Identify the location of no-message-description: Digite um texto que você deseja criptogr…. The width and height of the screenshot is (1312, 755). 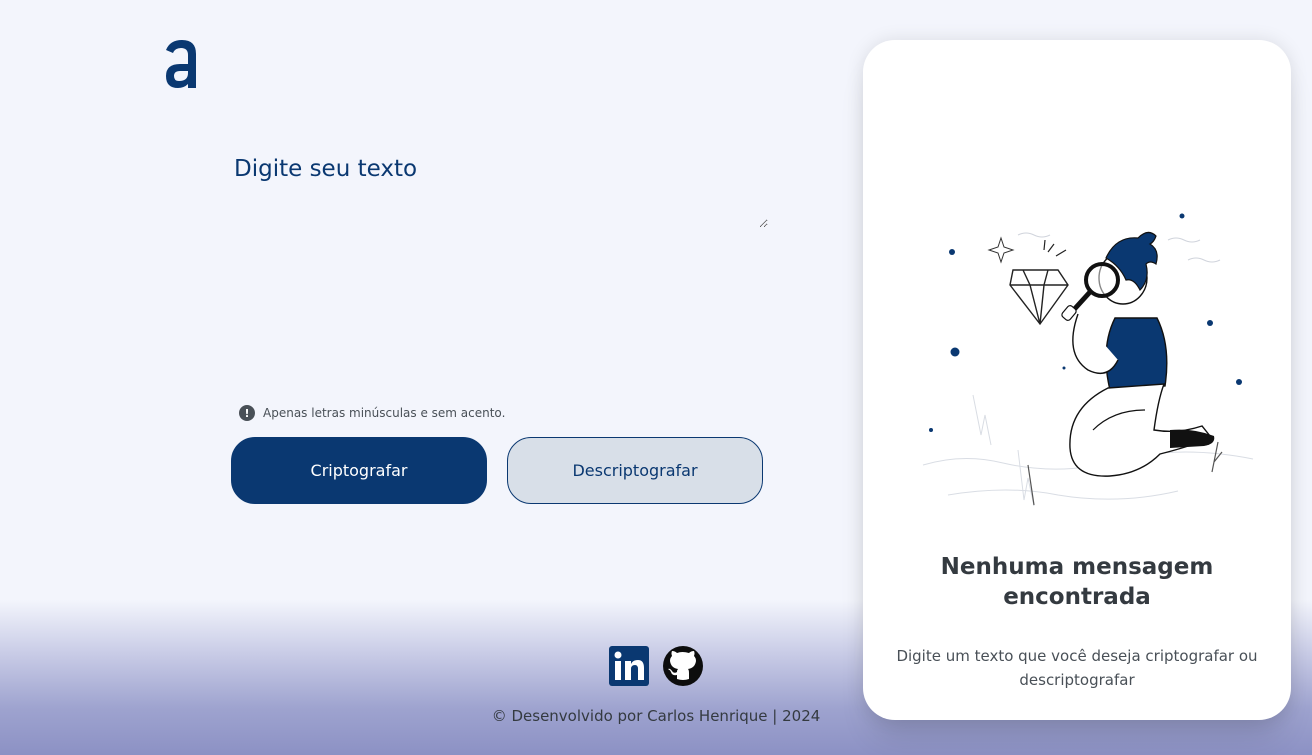
(1077, 668).